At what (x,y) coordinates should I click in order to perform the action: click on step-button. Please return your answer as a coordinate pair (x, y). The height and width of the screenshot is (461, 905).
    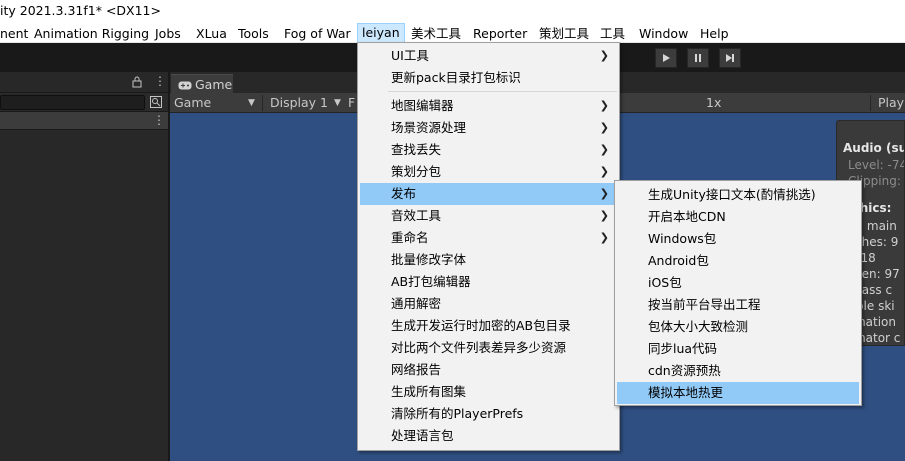
    Looking at the image, I should click on (730, 58).